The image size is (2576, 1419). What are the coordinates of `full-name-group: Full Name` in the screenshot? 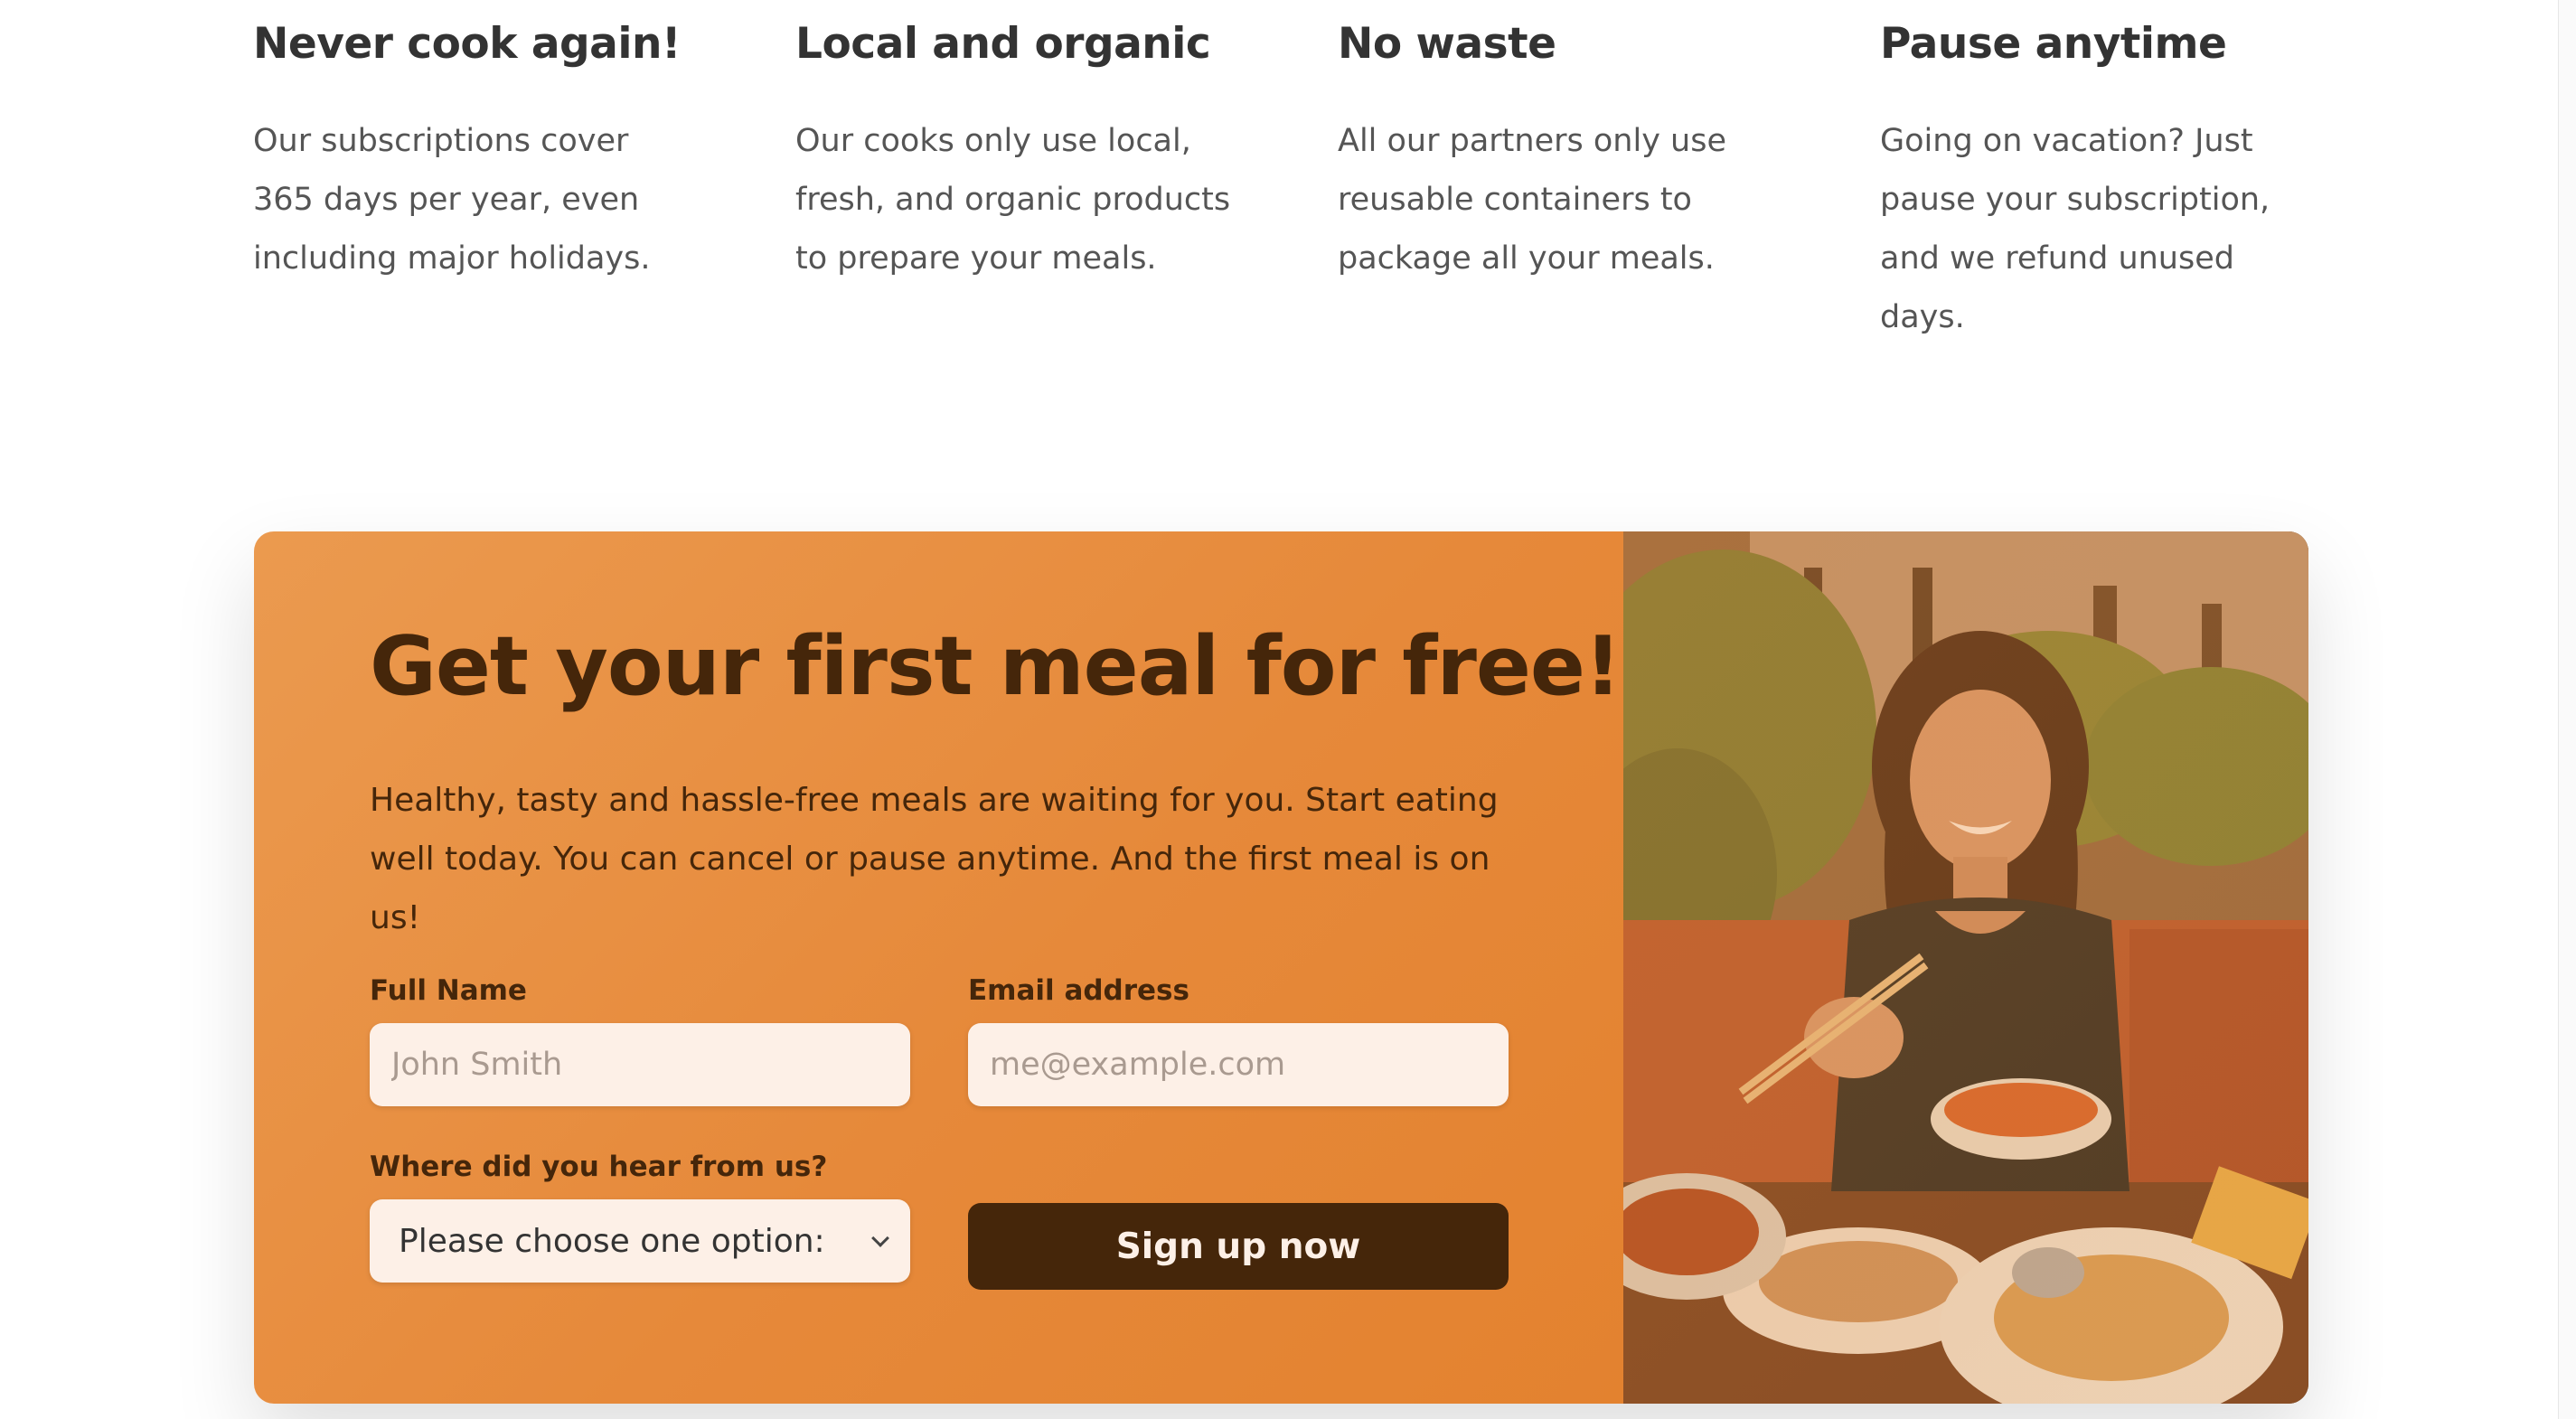 It's located at (640, 1040).